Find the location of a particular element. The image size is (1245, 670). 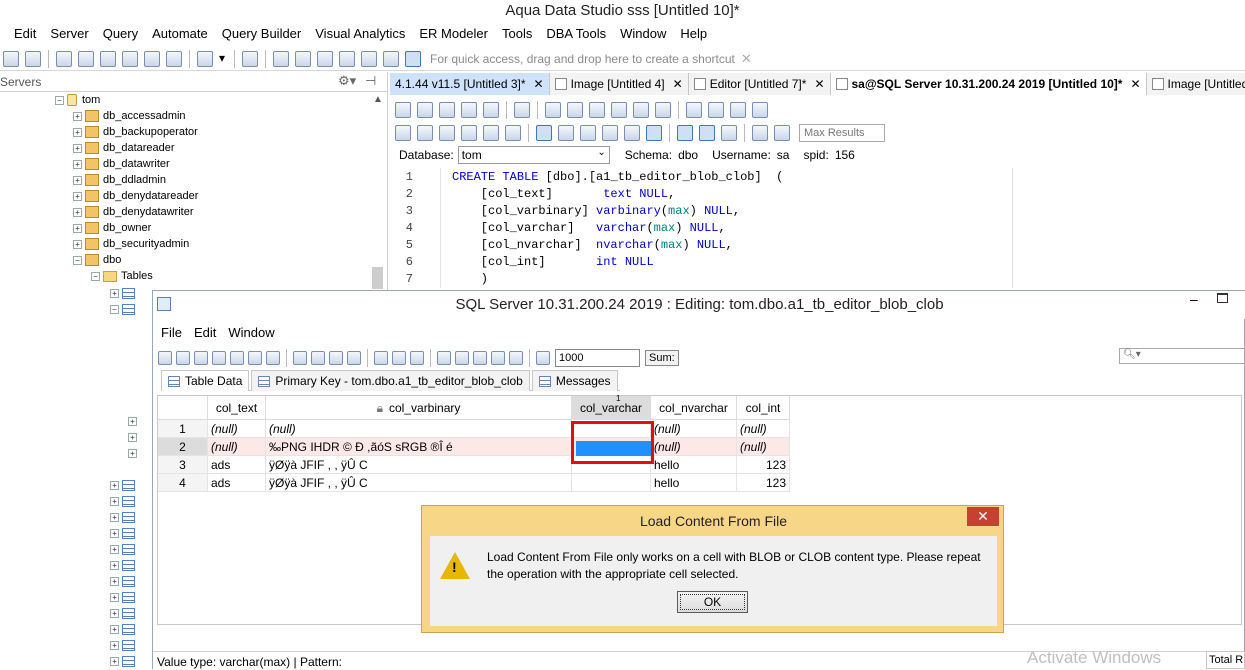

window-icon is located at coordinates (391, 58).